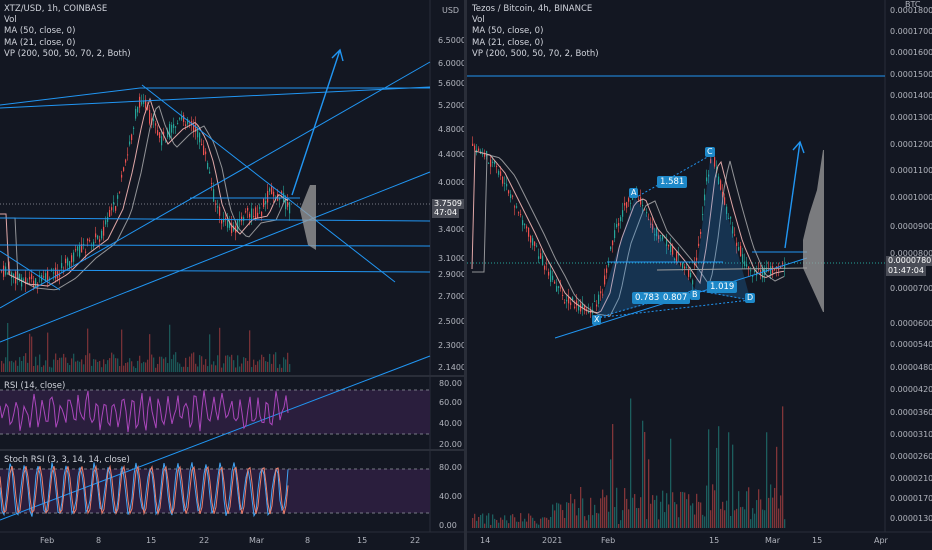  What do you see at coordinates (451, 83) in the screenshot?
I see `price-tick-label: 5.6000` at bounding box center [451, 83].